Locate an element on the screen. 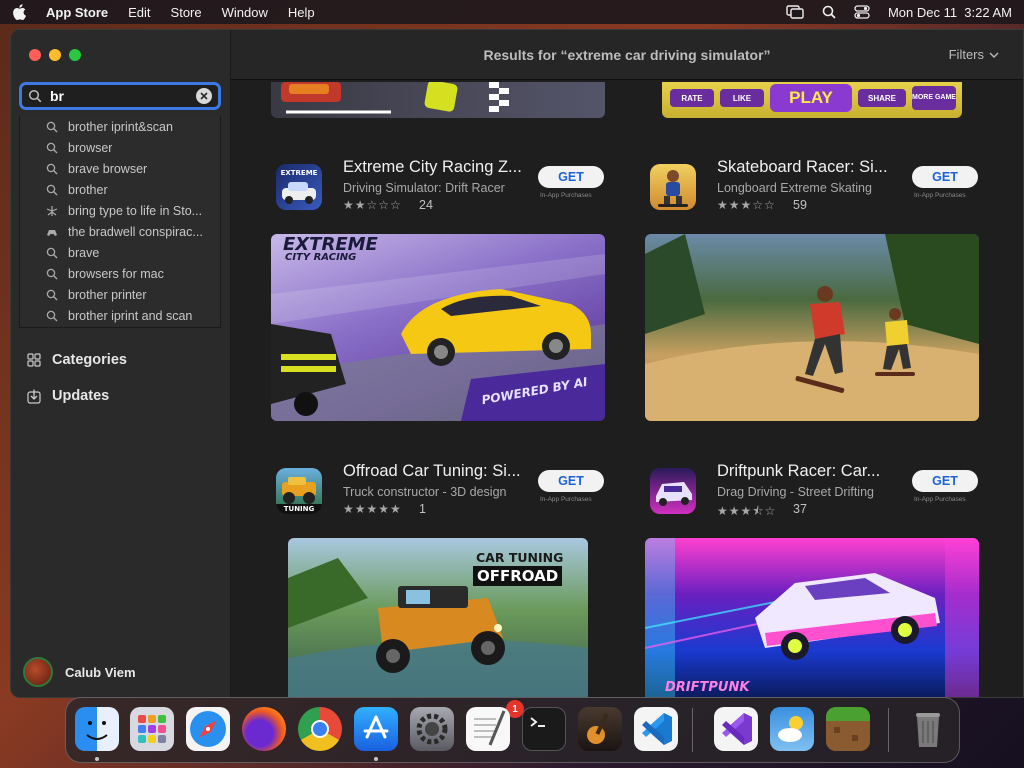  rating-count: 24 is located at coordinates (426, 205).